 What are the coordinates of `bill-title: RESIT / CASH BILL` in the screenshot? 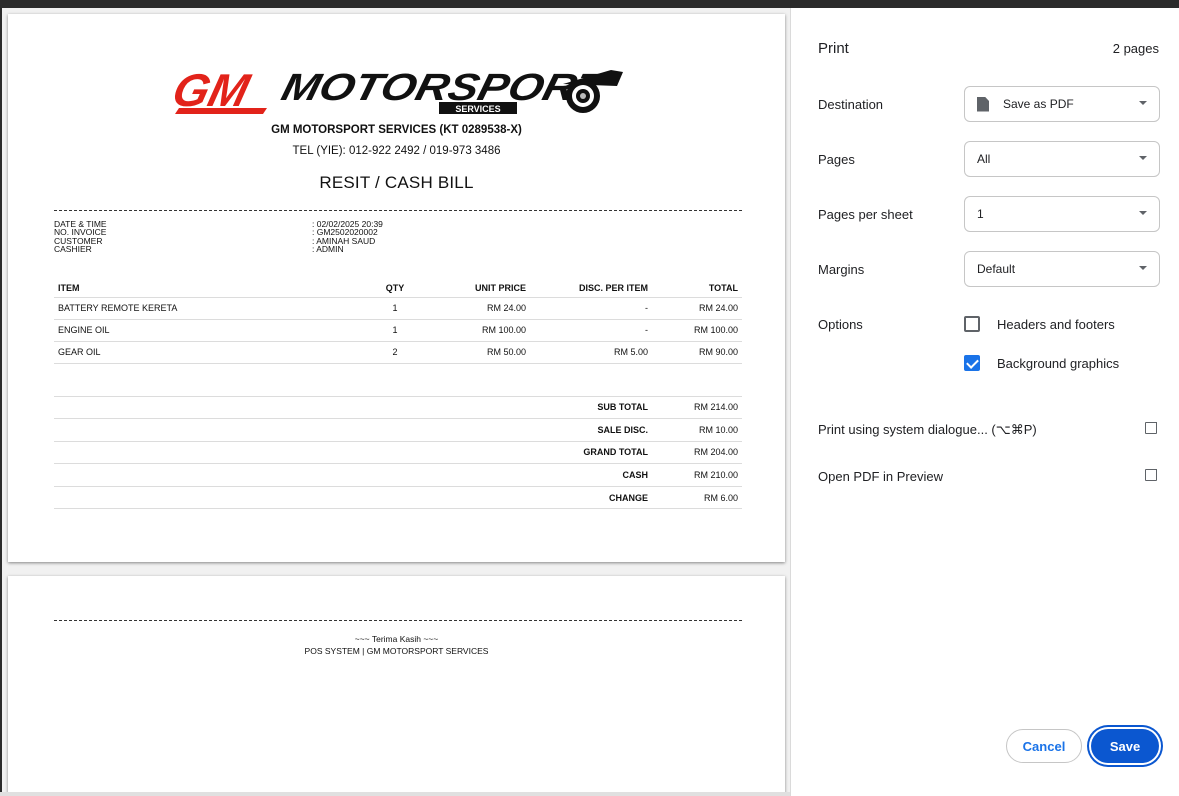 It's located at (396, 182).